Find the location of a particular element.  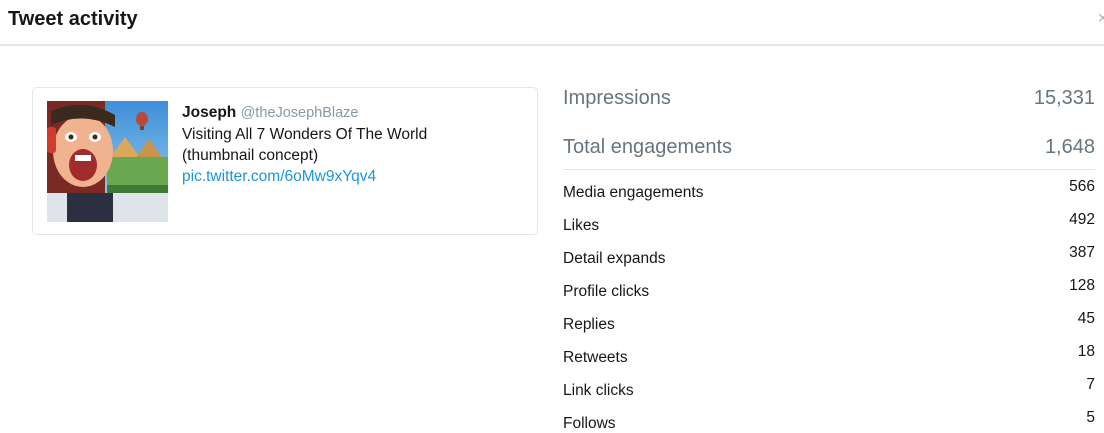

stat-row: Likes 492 is located at coordinates (829, 227).